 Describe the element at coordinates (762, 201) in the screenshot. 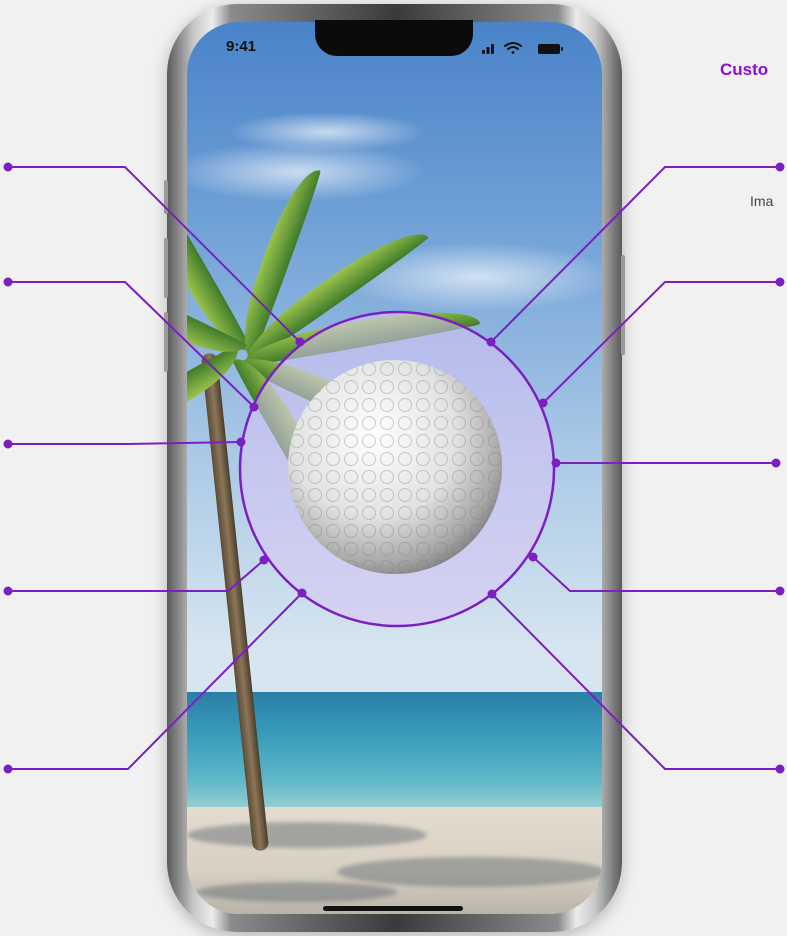

I see `side-panel-caption: Ima` at that location.